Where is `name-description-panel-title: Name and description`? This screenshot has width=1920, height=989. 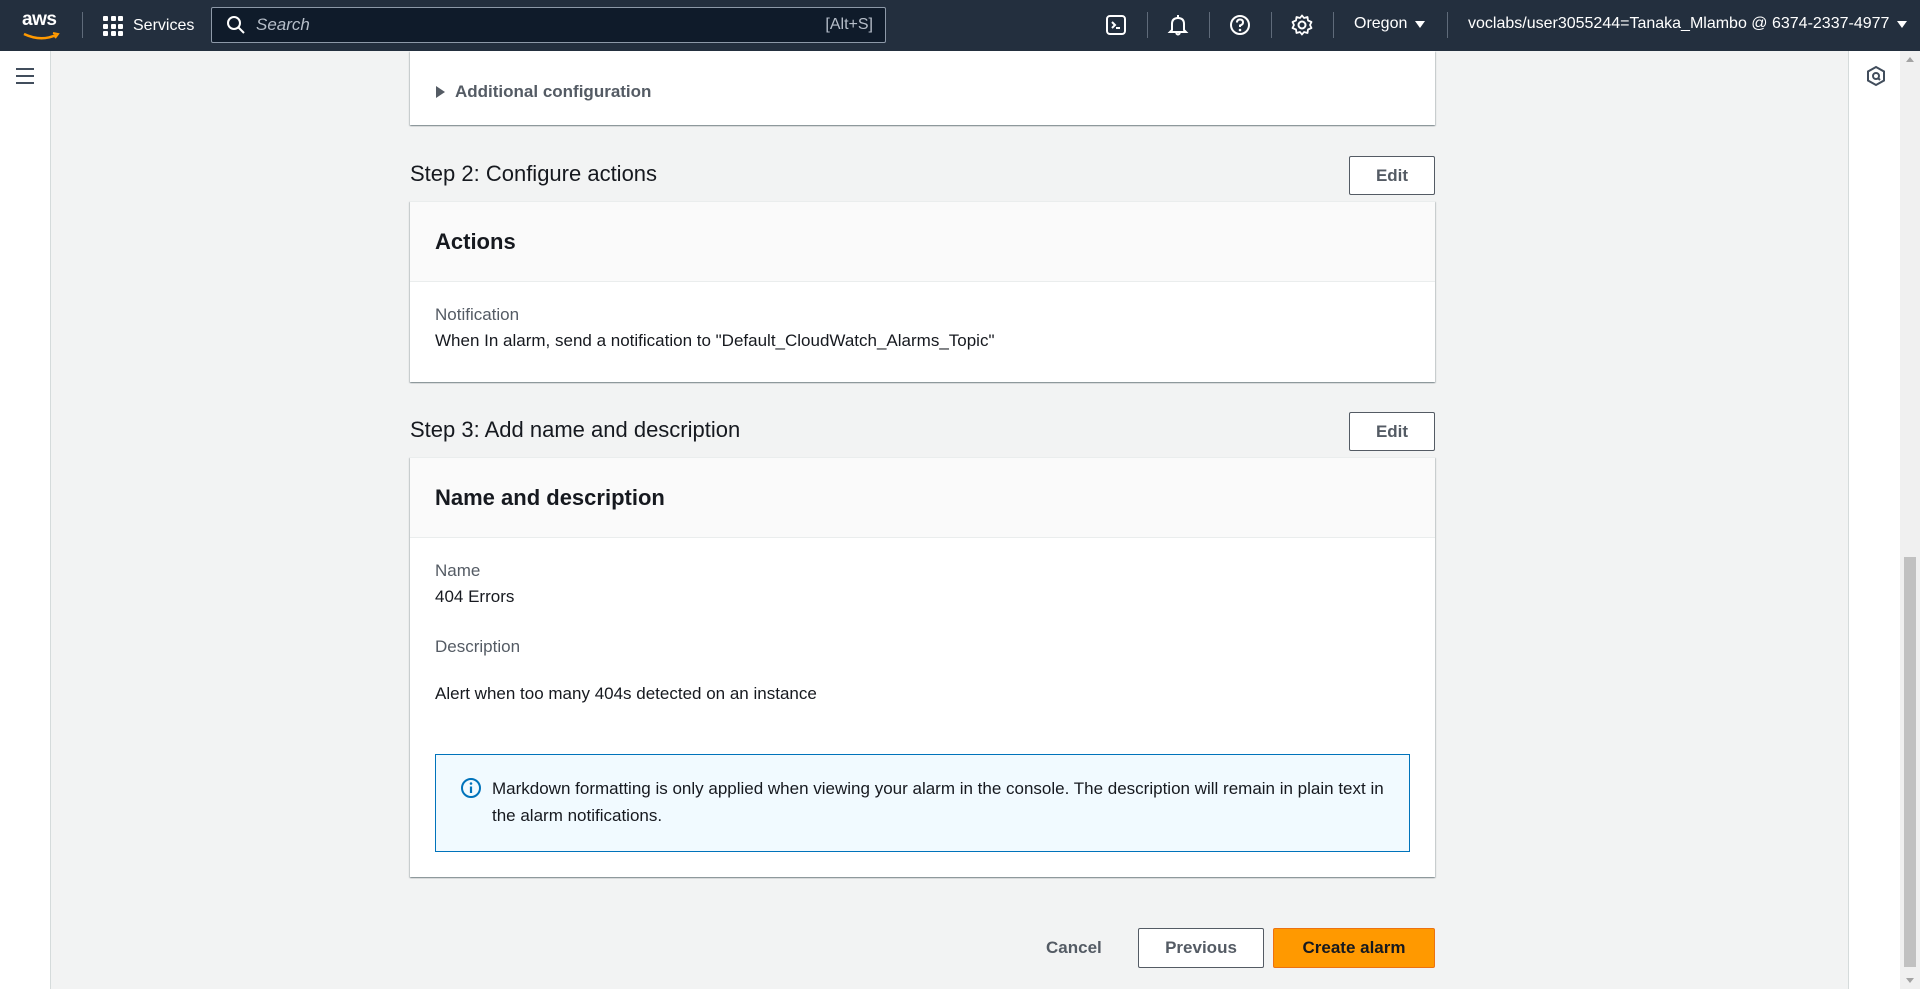
name-description-panel-title: Name and description is located at coordinates (550, 497).